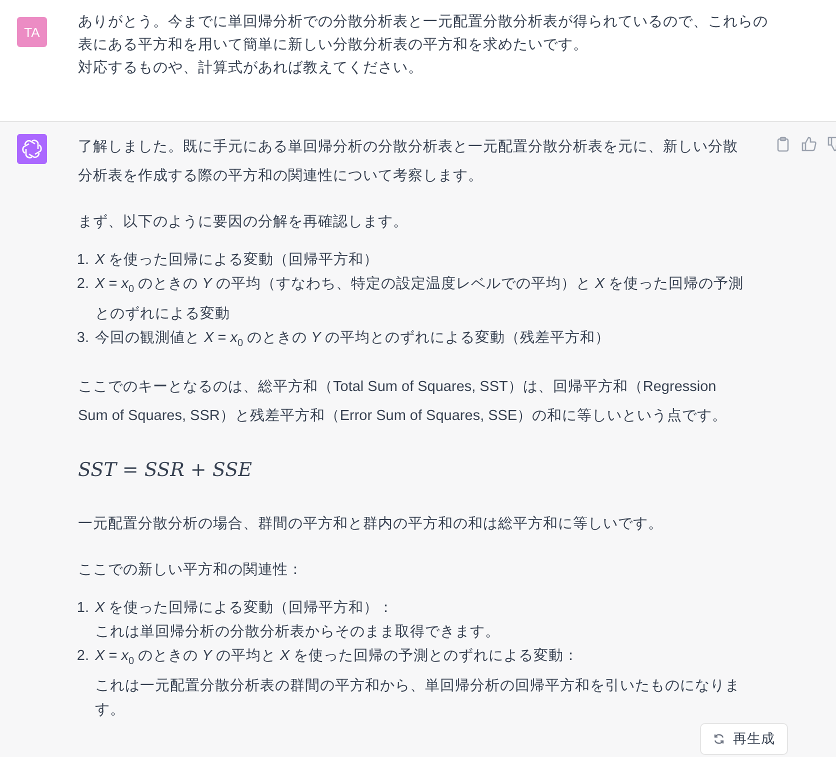 The image size is (836, 757). I want to click on message-paragraph: ここでのキーとなるのは、総平方和（Total Sum of Squares, SST）は、回帰平方和（Regression Sum of Squares, SSR）と残差平方和（Error Sum of Squares, SSE）の和に等しいという点です。, so click(403, 402).